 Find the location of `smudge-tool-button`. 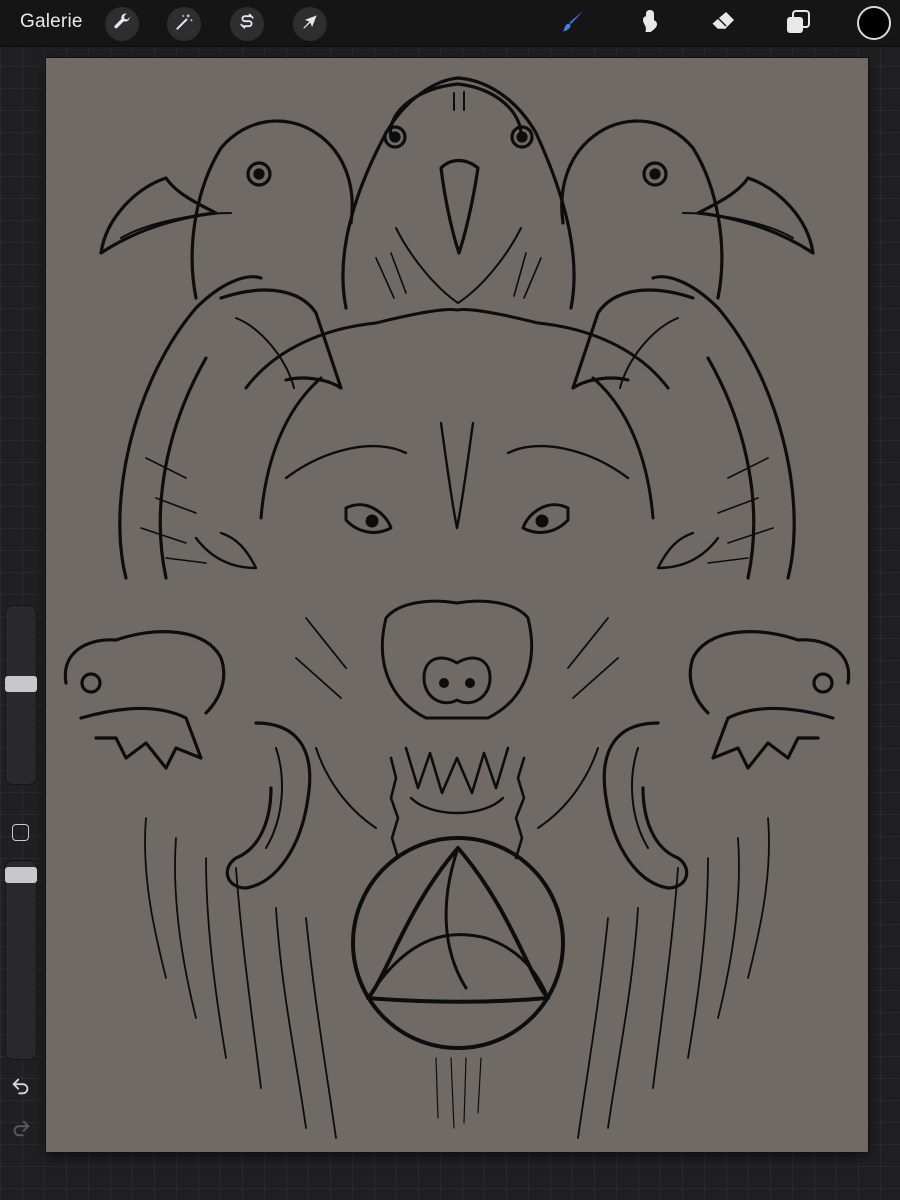

smudge-tool-button is located at coordinates (650, 24).